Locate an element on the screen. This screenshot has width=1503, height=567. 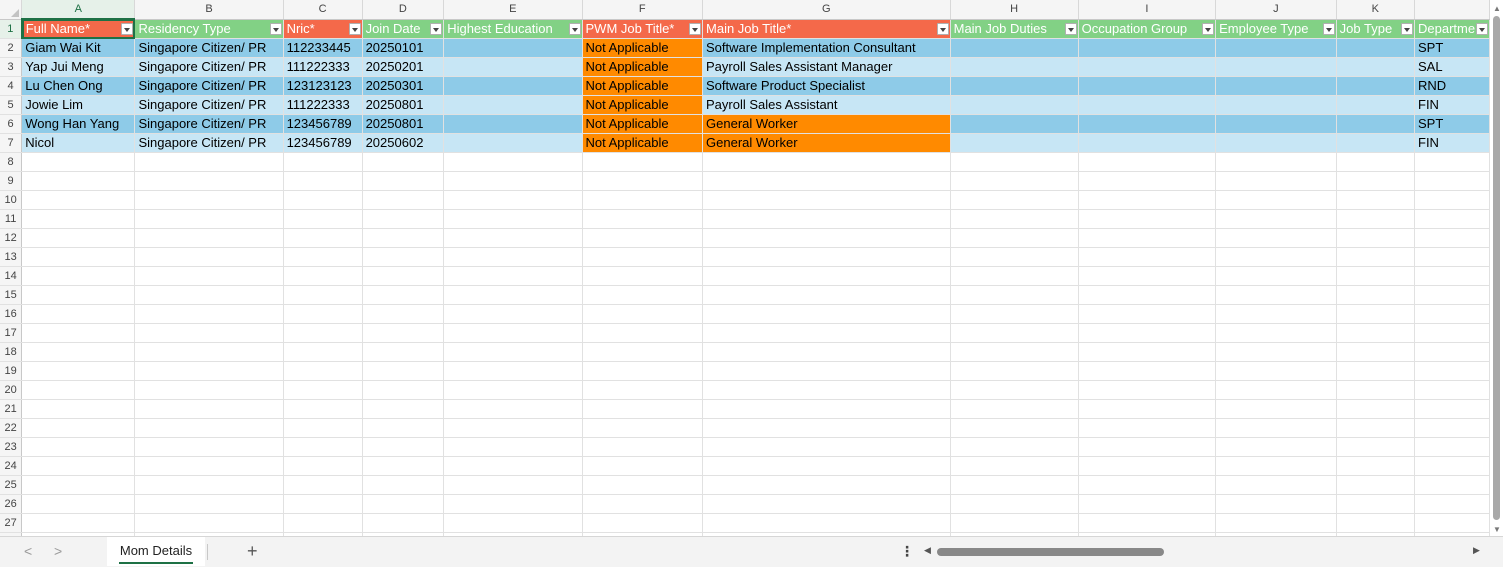
row-number: 12 is located at coordinates (11, 238).